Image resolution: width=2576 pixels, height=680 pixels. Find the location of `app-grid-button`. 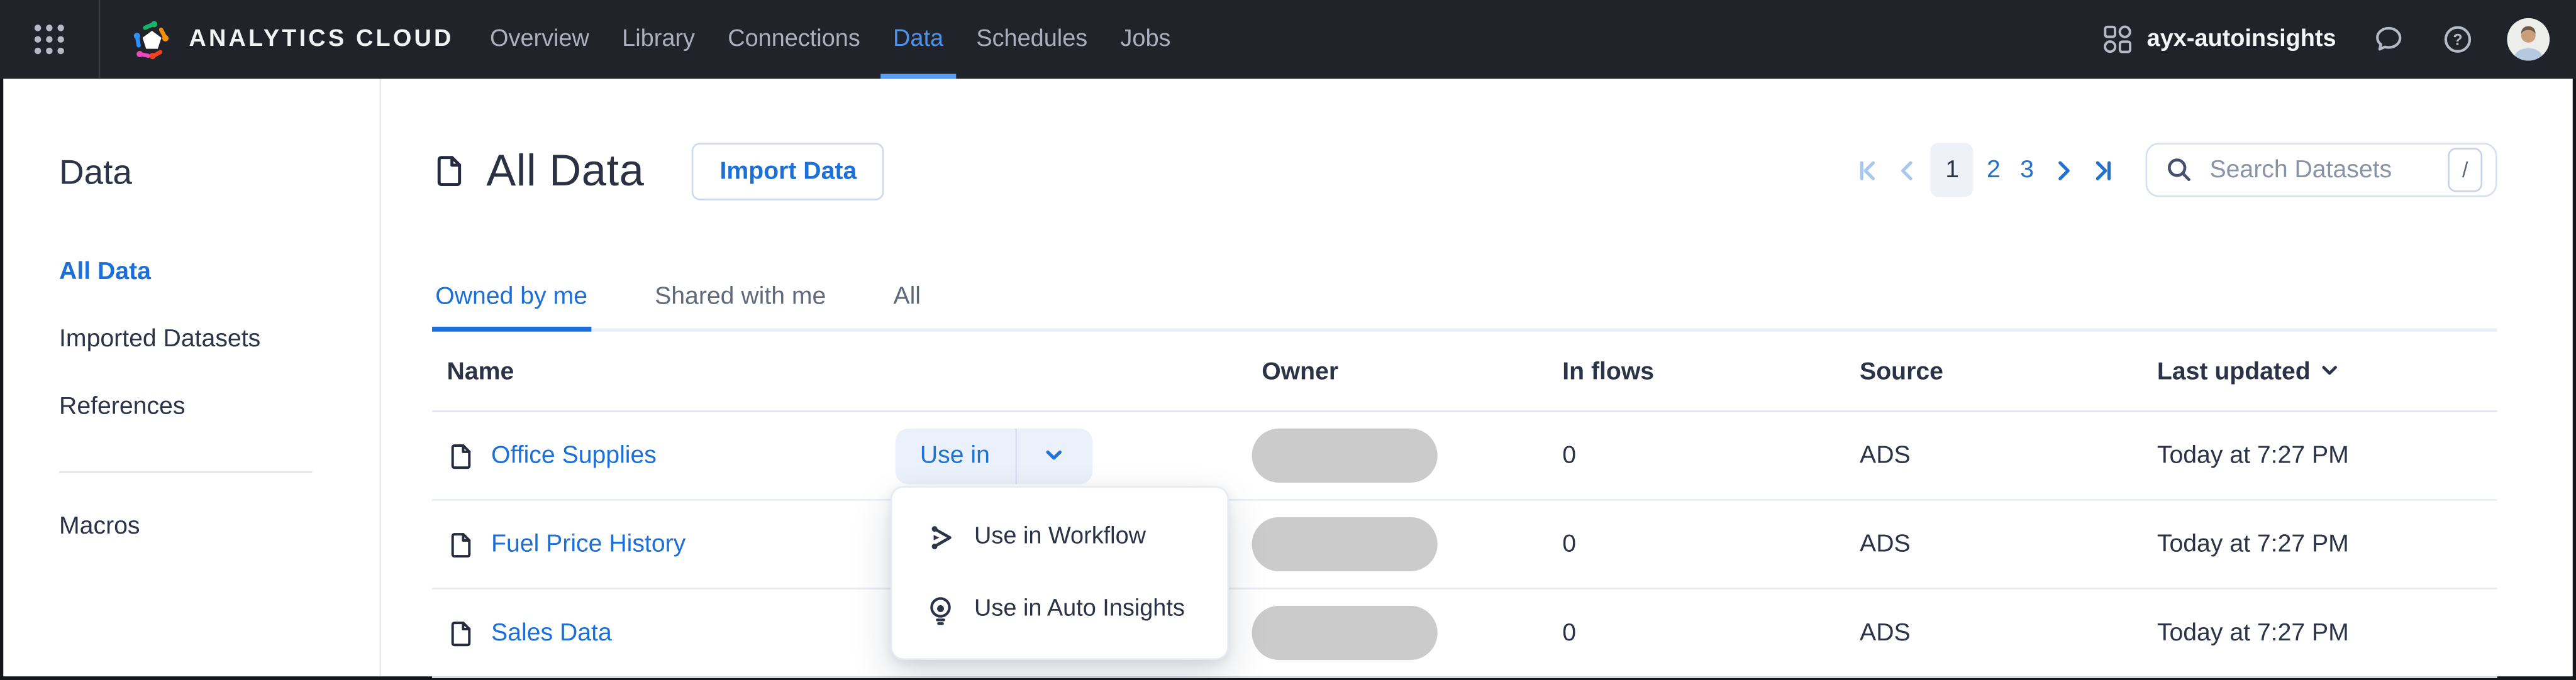

app-grid-button is located at coordinates (49, 39).